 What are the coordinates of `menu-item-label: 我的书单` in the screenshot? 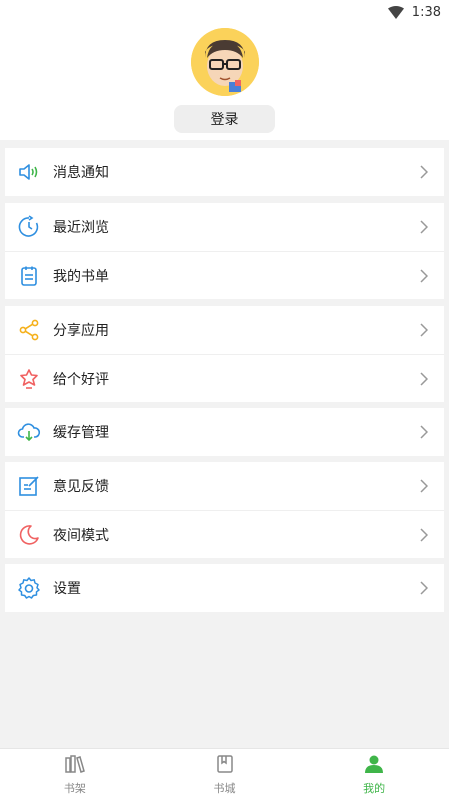 It's located at (81, 276).